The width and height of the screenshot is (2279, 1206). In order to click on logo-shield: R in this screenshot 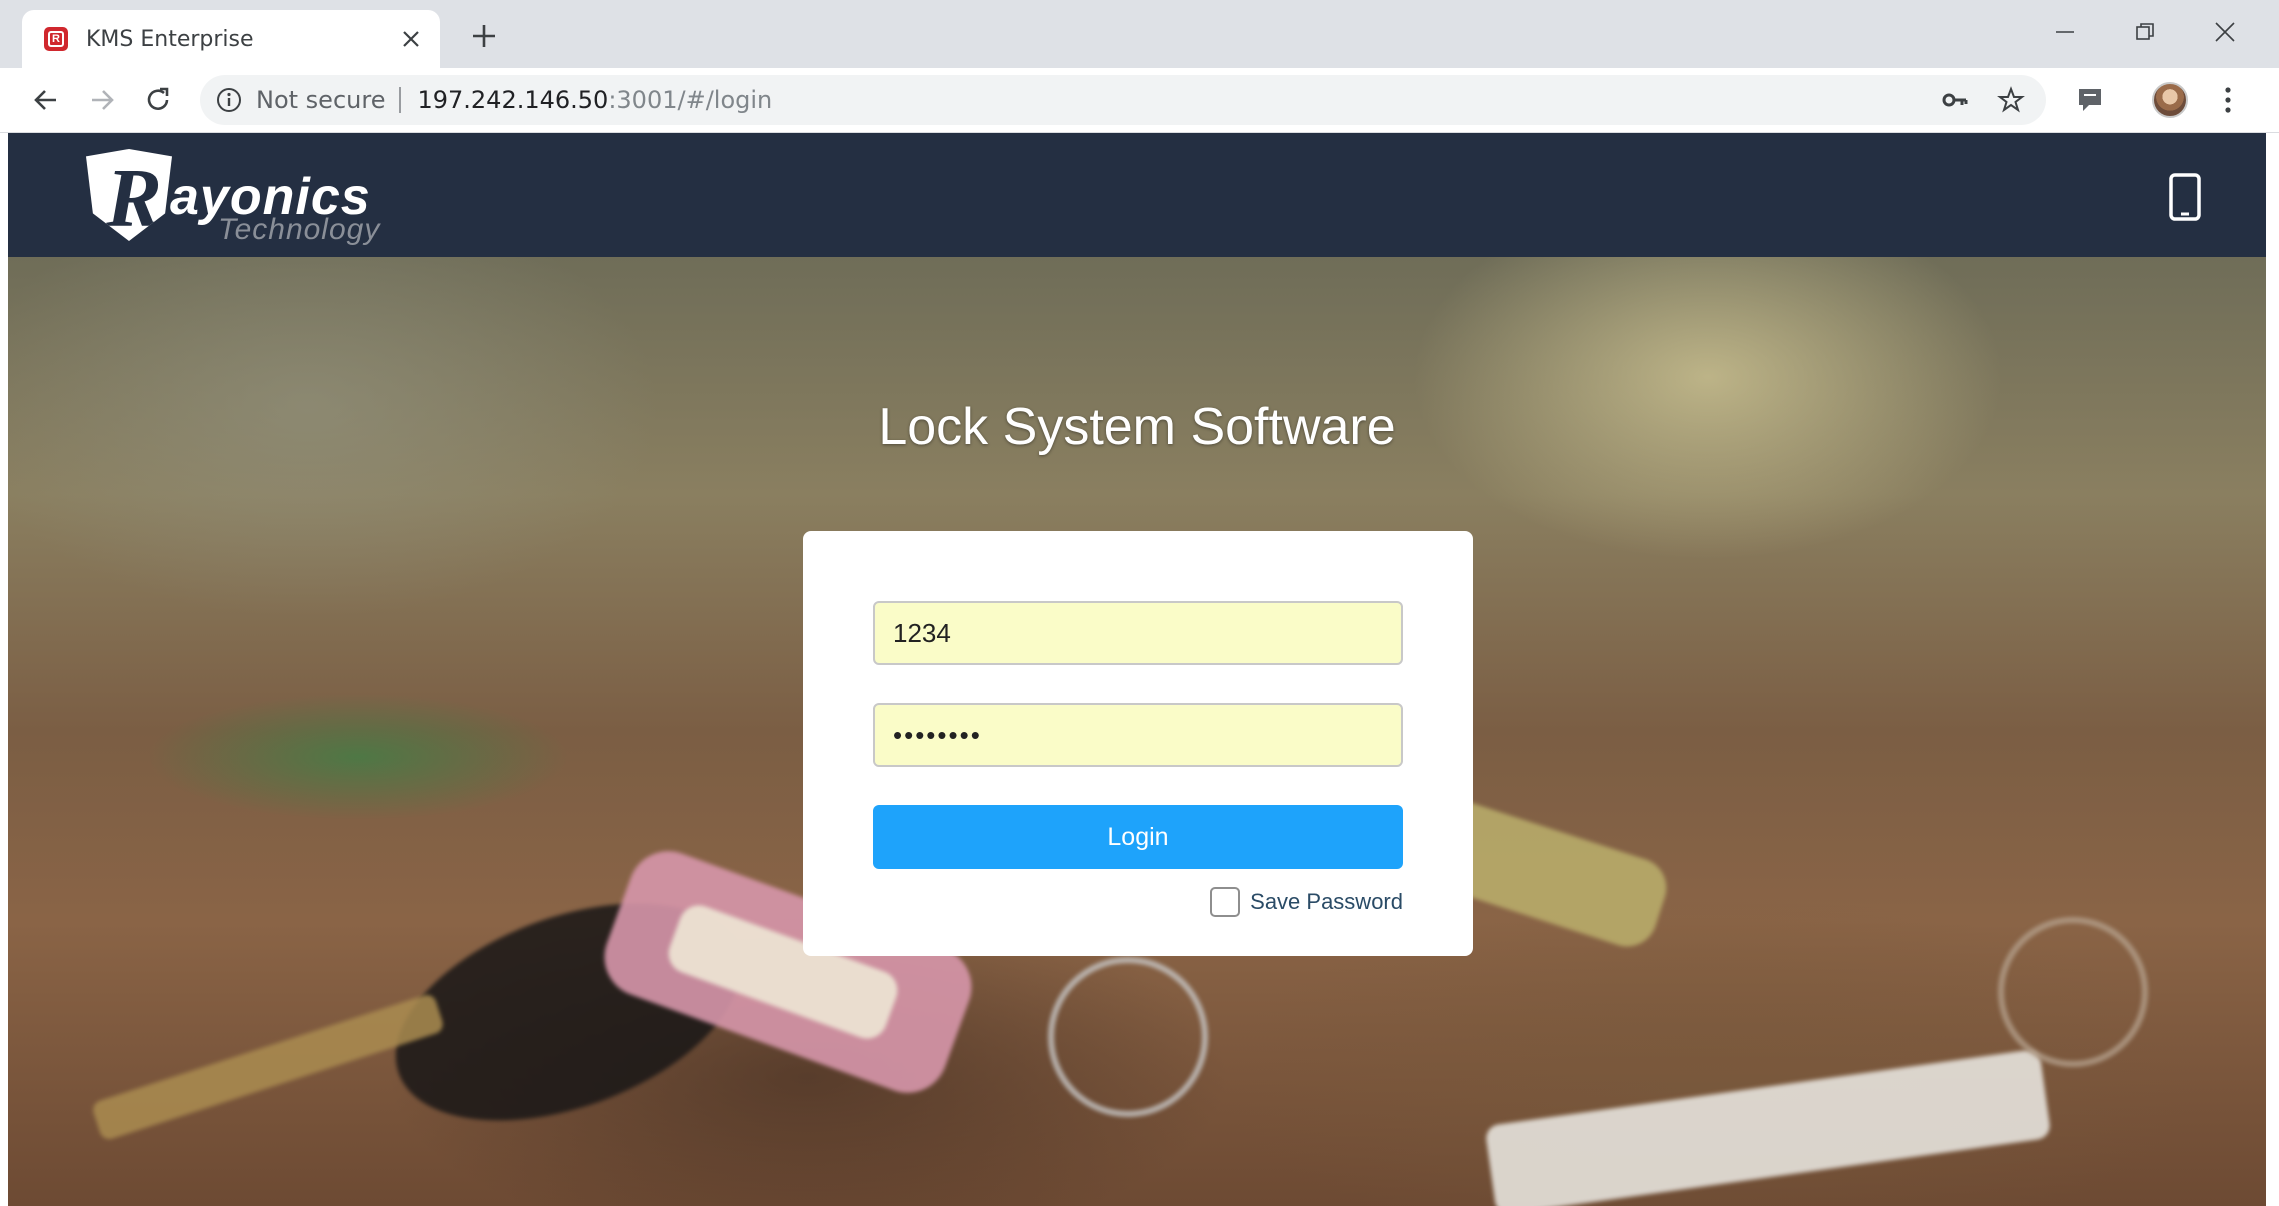, I will do `click(129, 195)`.